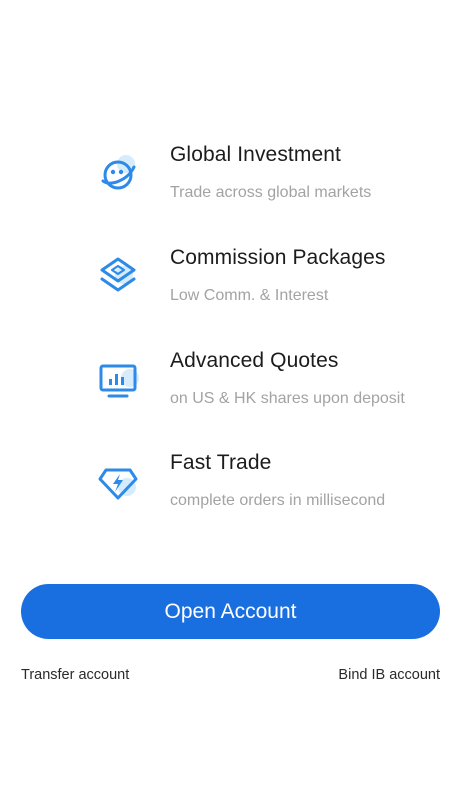 This screenshot has width=464, height=799. I want to click on open-account-button: Open Account, so click(230, 611).